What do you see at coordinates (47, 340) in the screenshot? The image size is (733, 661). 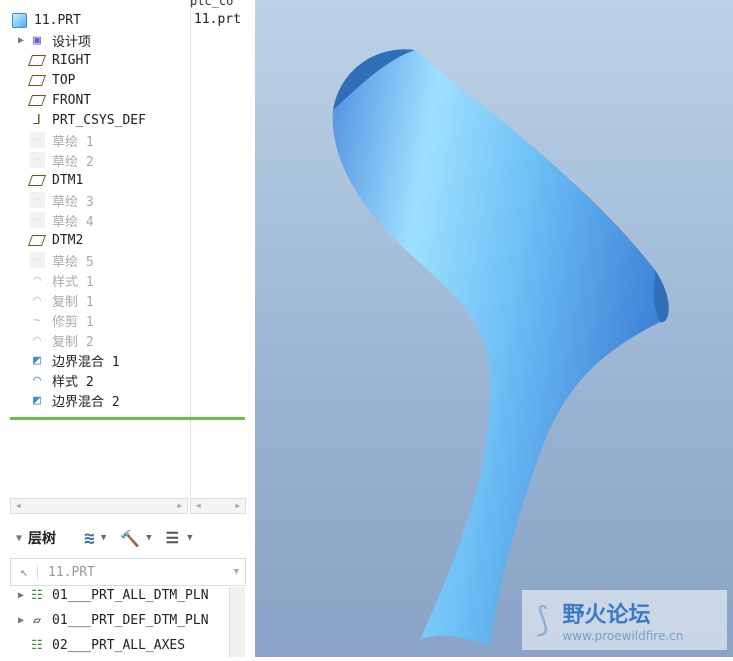 I see `tree-item: ◠ 复制 2` at bounding box center [47, 340].